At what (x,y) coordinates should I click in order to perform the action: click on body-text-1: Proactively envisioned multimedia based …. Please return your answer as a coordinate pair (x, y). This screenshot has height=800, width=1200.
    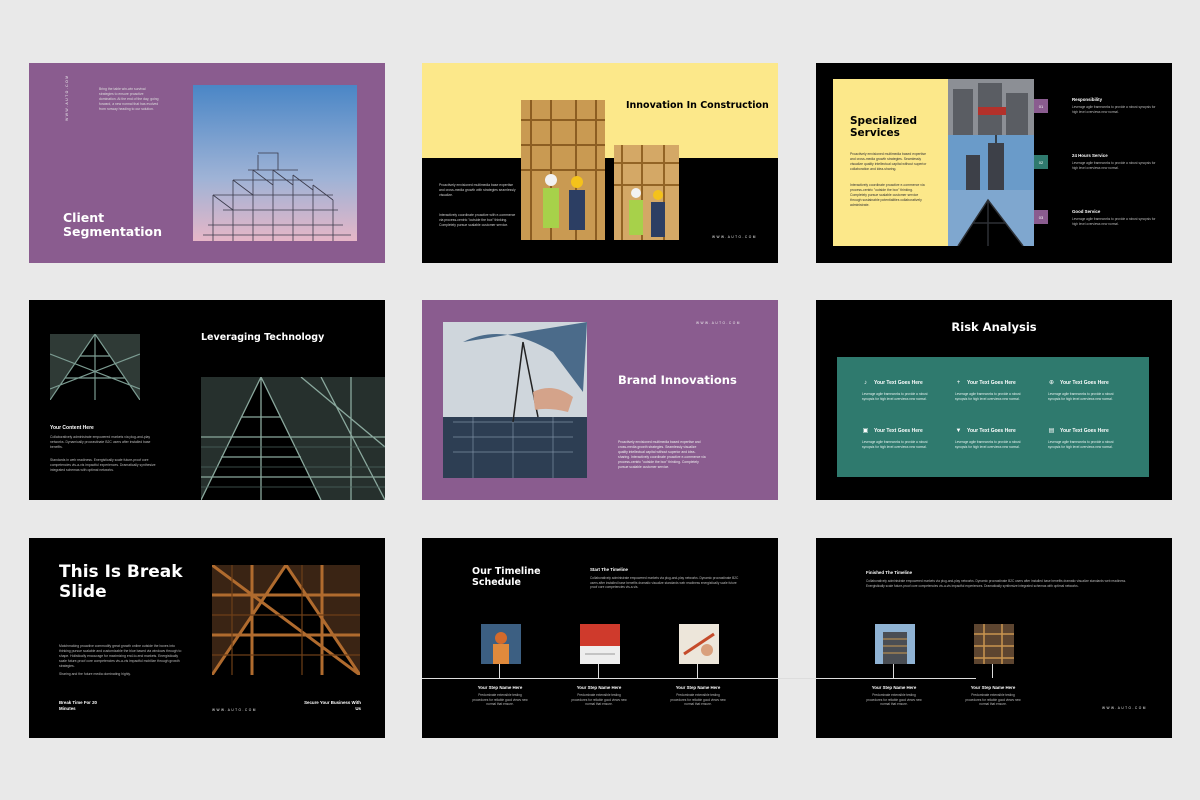
    Looking at the image, I should click on (888, 161).